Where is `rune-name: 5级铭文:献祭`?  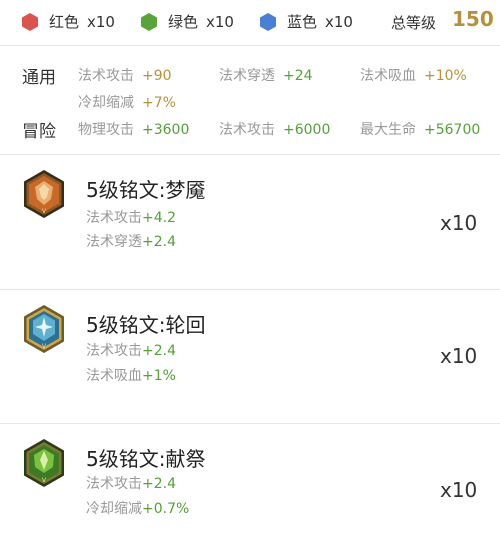 rune-name: 5级铭文:献祭 is located at coordinates (146, 459).